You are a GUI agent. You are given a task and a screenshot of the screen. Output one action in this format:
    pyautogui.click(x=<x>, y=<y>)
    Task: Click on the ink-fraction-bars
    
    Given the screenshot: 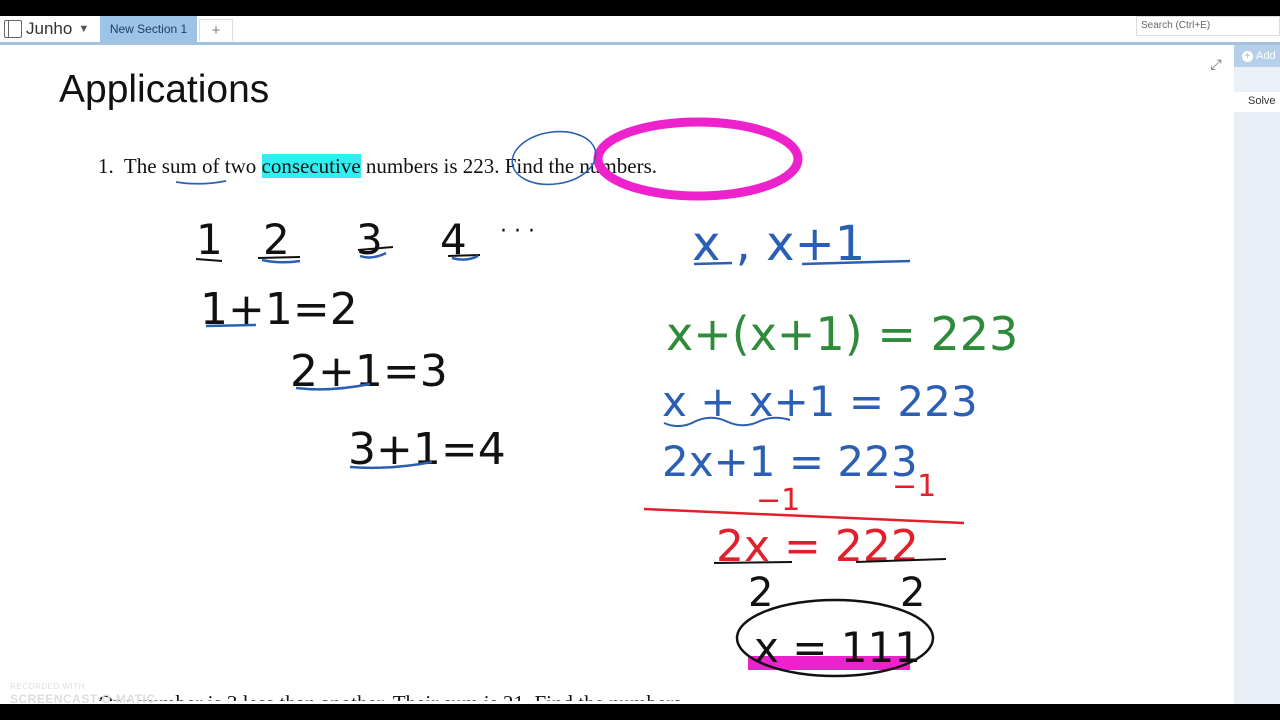 What is the action you would take?
    pyautogui.click(x=830, y=561)
    